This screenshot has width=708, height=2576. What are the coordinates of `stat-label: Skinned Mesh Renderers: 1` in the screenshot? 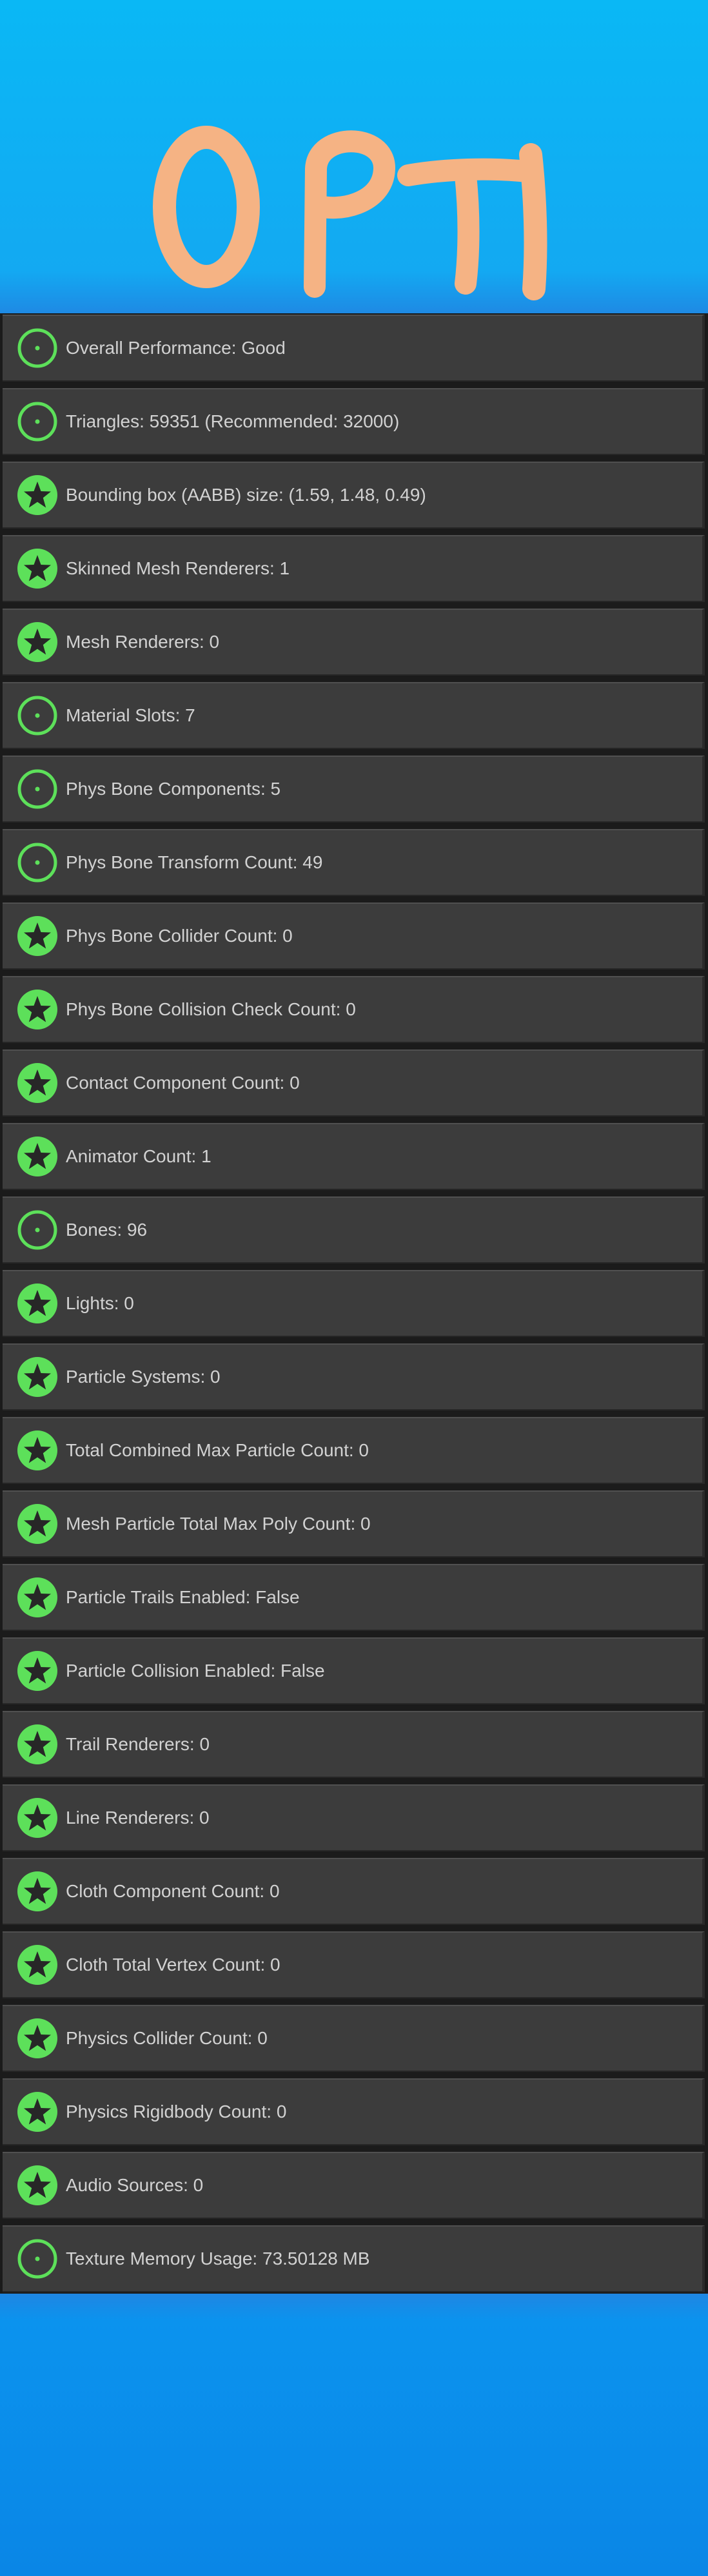 It's located at (178, 568).